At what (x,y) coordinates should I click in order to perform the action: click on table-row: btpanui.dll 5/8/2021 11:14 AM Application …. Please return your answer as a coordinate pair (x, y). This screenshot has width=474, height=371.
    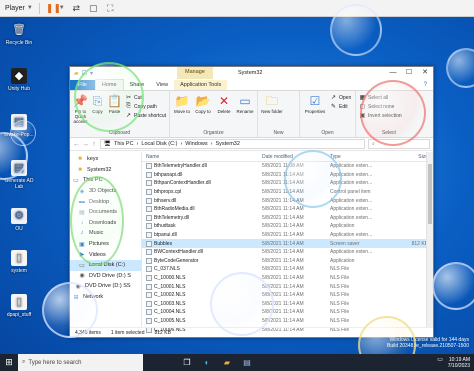
    Looking at the image, I should click on (287, 235).